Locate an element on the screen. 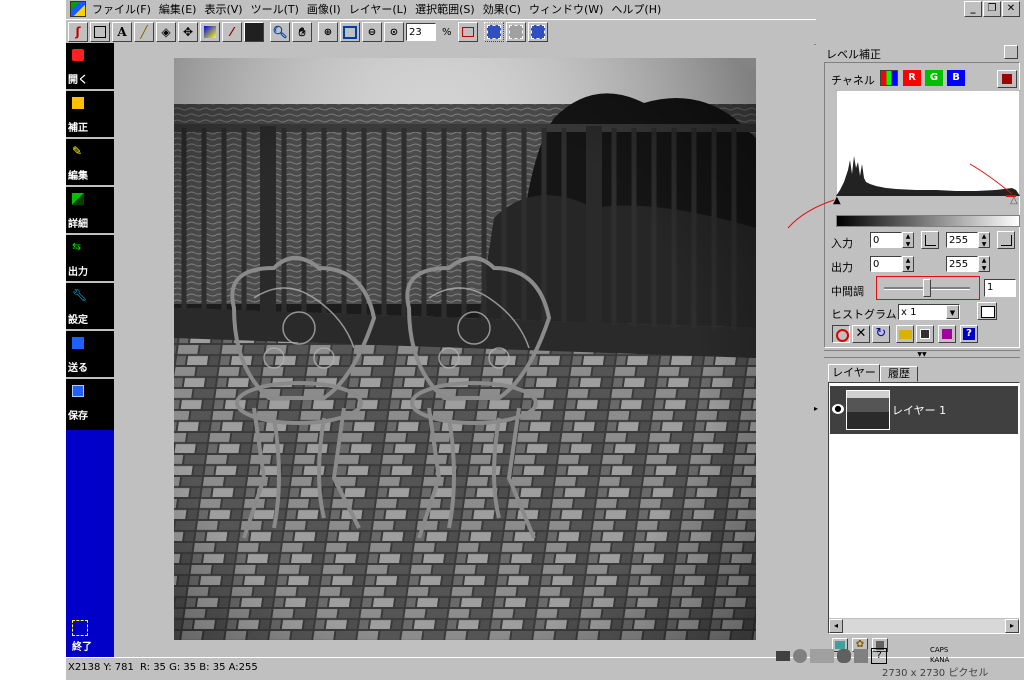 The width and height of the screenshot is (1024, 680). menu-tools: ツール(T) is located at coordinates (279, 9).